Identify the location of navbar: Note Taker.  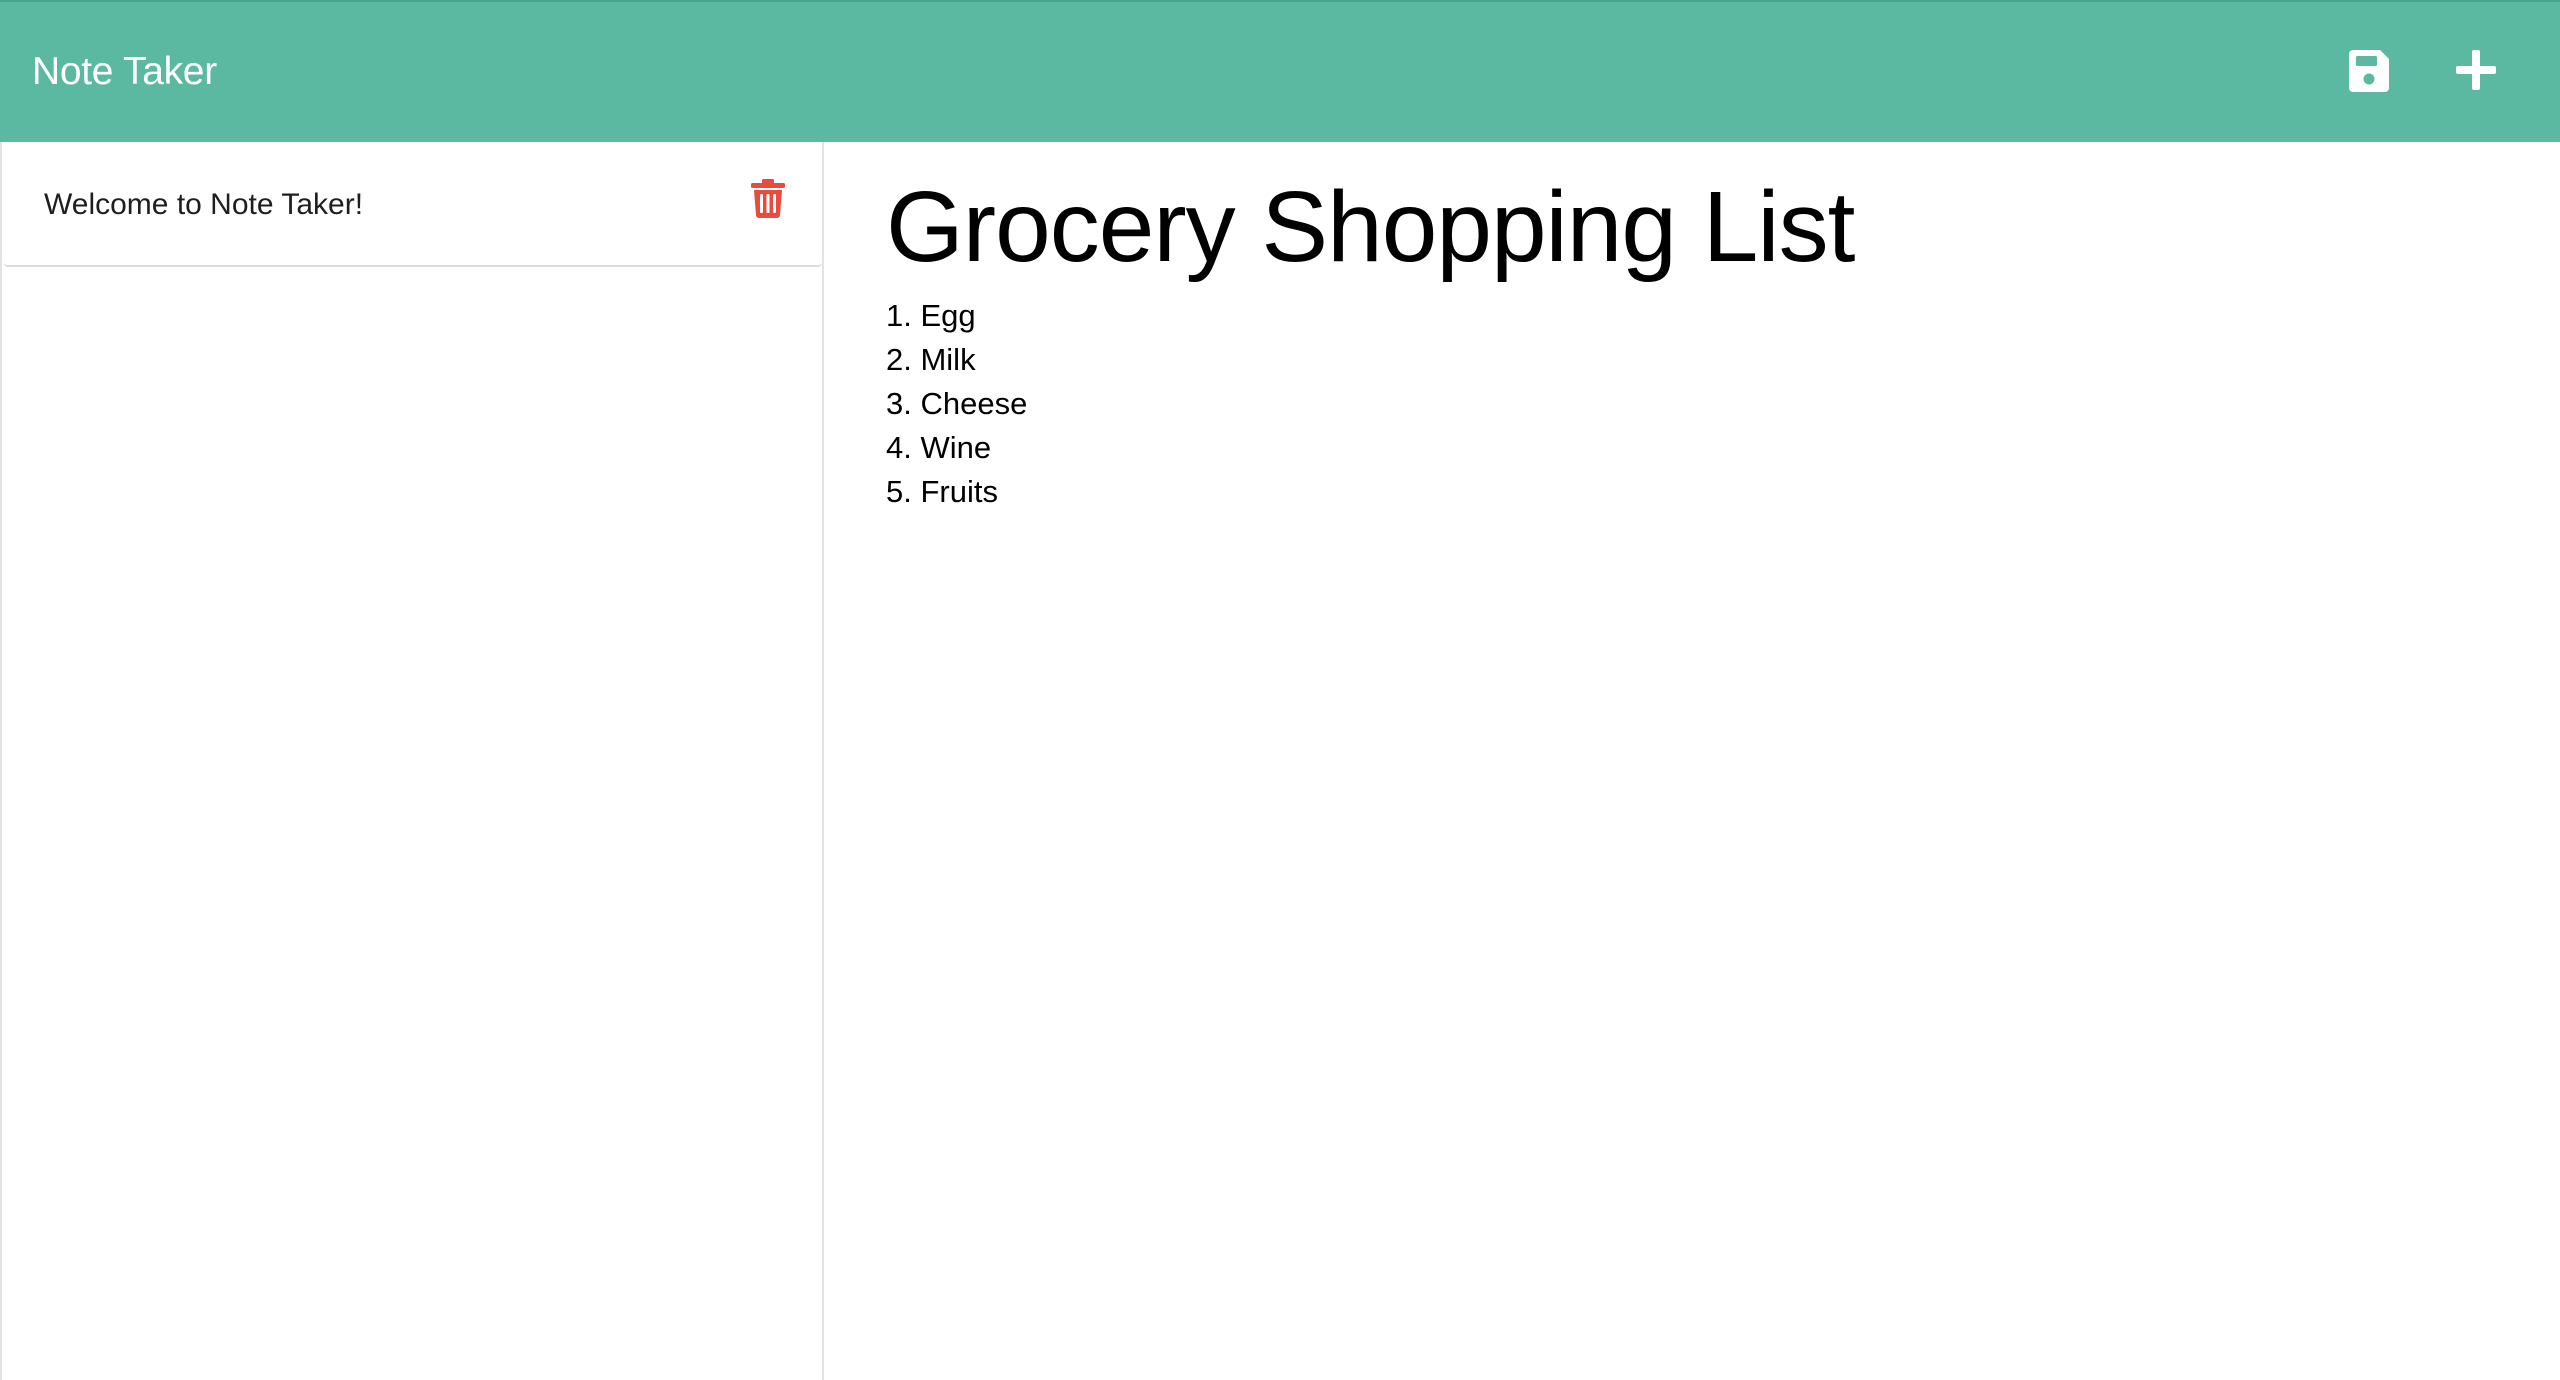
(1280, 71).